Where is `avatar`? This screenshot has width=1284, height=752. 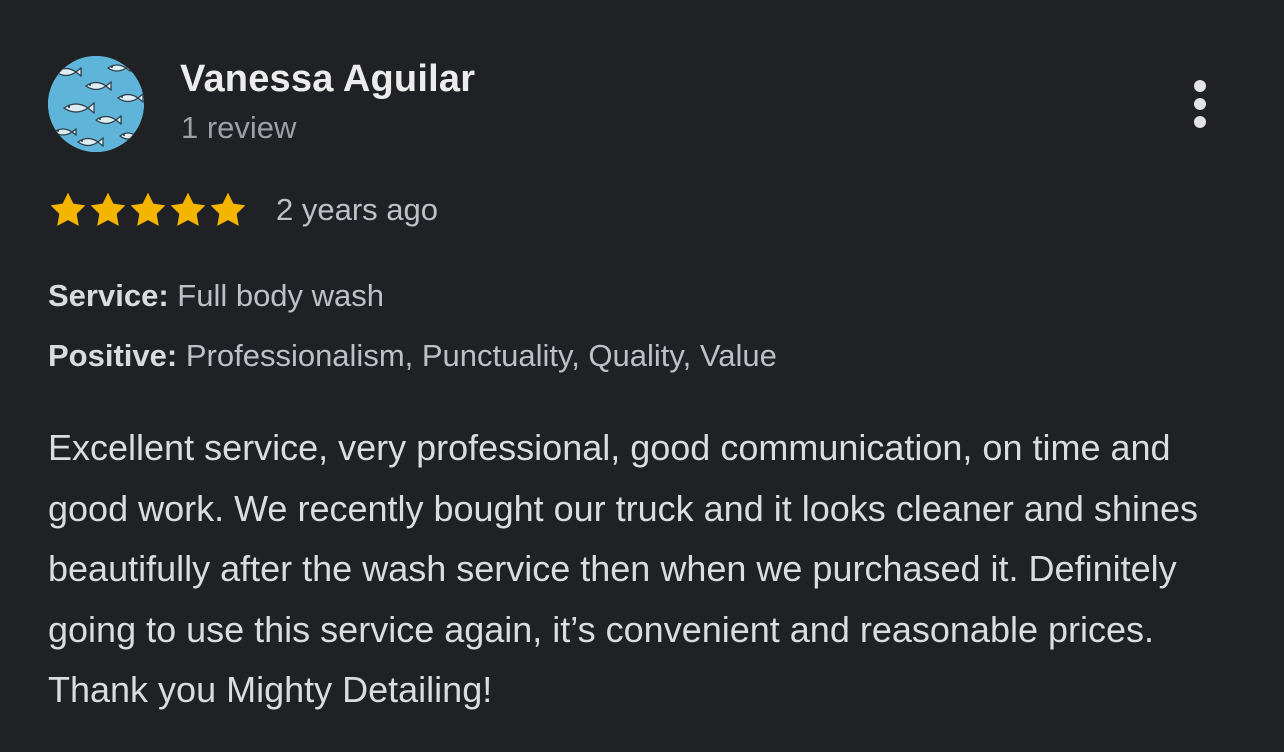
avatar is located at coordinates (96, 104).